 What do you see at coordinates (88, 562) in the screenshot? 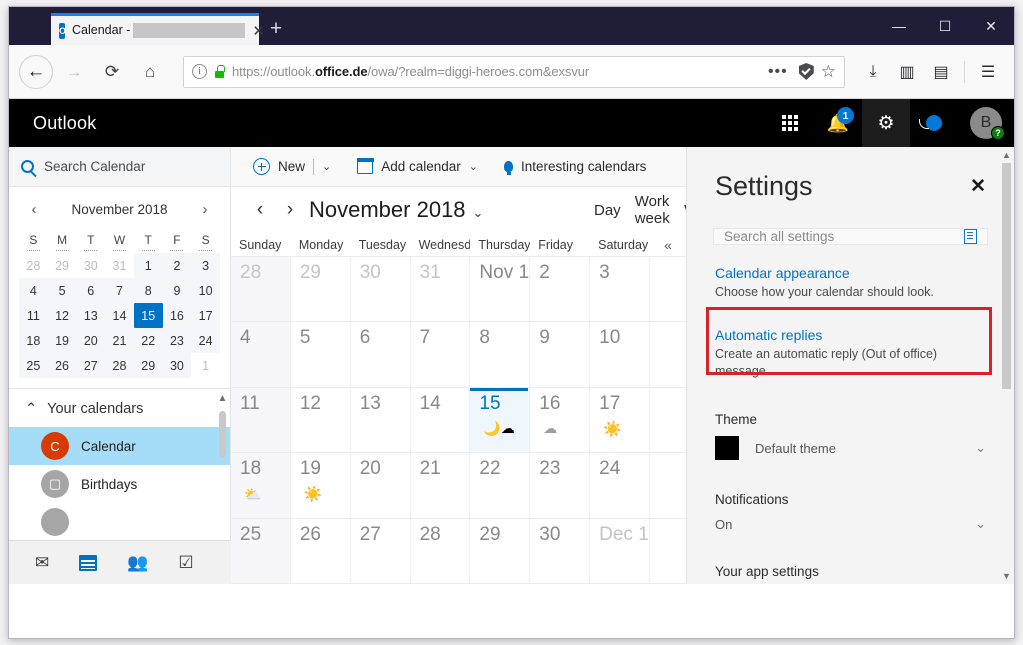
I see `calendar-icon` at bounding box center [88, 562].